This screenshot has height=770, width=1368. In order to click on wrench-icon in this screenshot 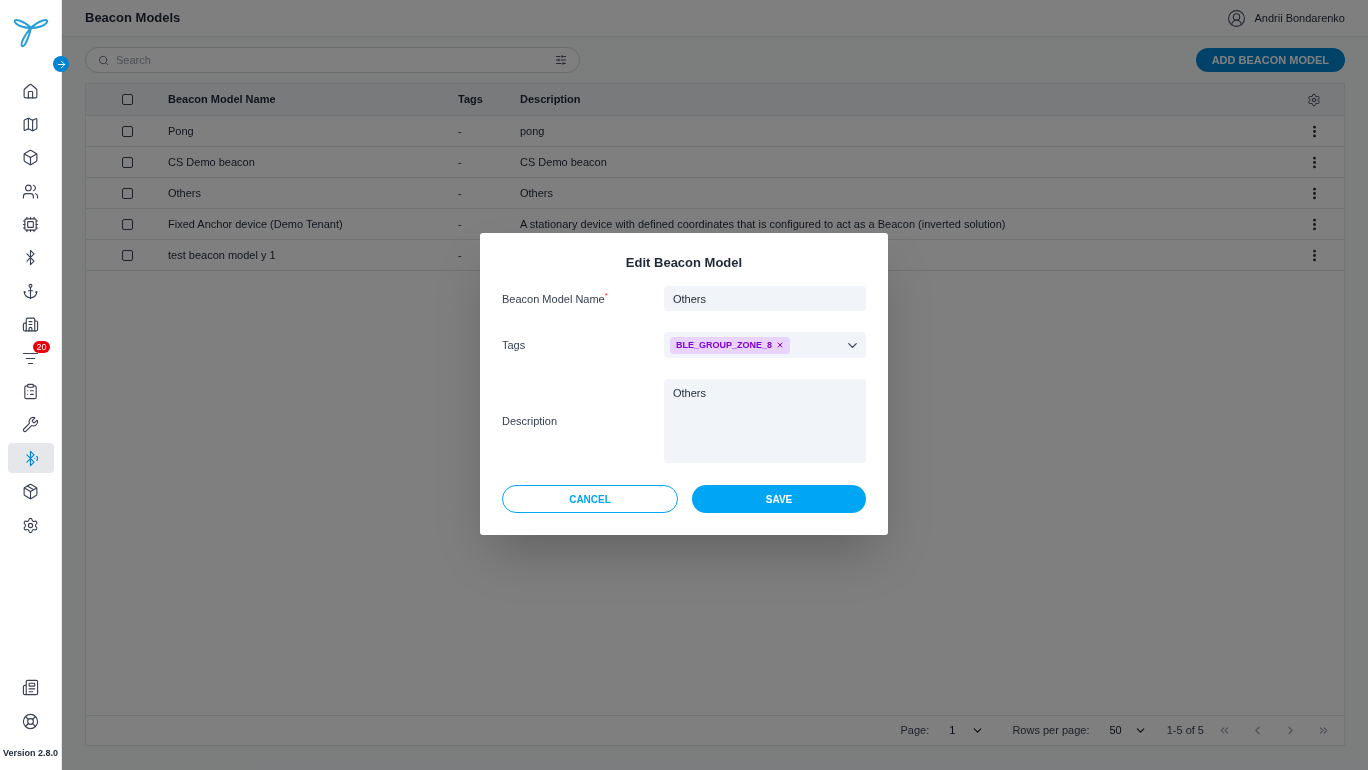, I will do `click(30, 425)`.